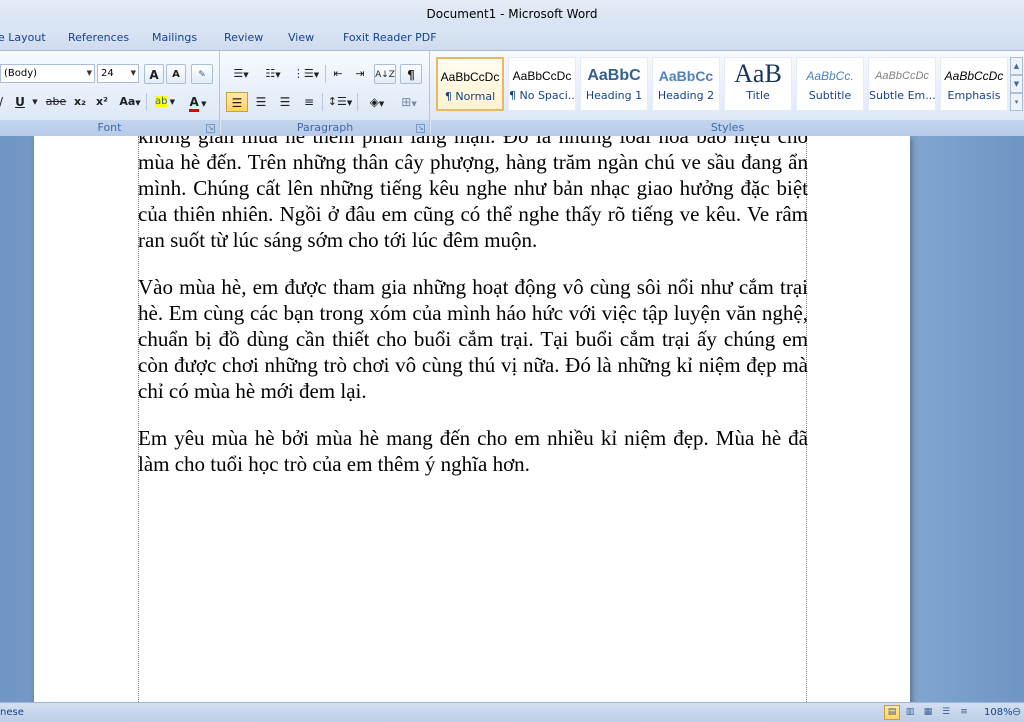 This screenshot has width=1024, height=722. Describe the element at coordinates (109, 128) in the screenshot. I see `font-group-label: Font` at that location.